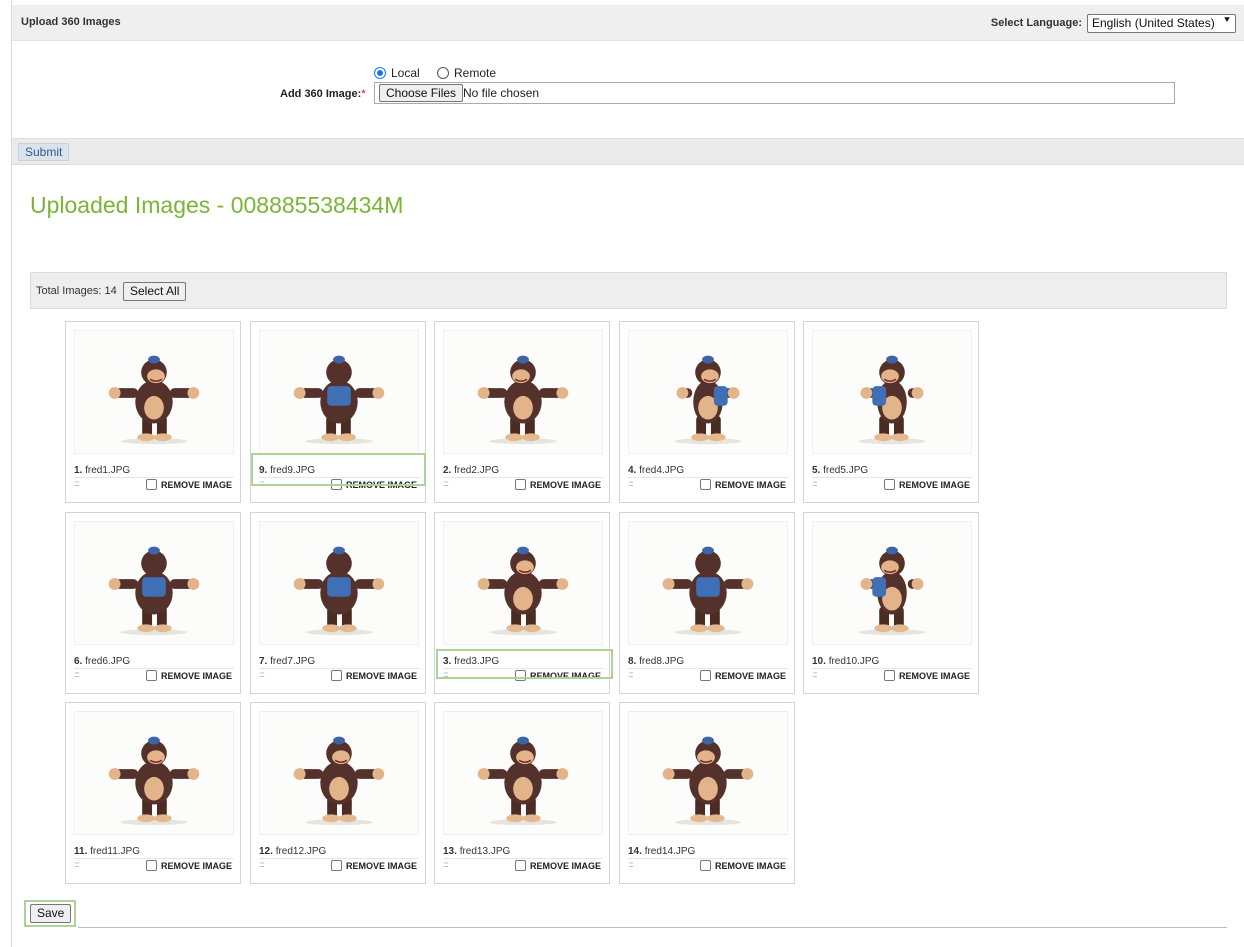  I want to click on image-card: 2. fred2.JPG:::: REMOVE IMAGE, so click(522, 412).